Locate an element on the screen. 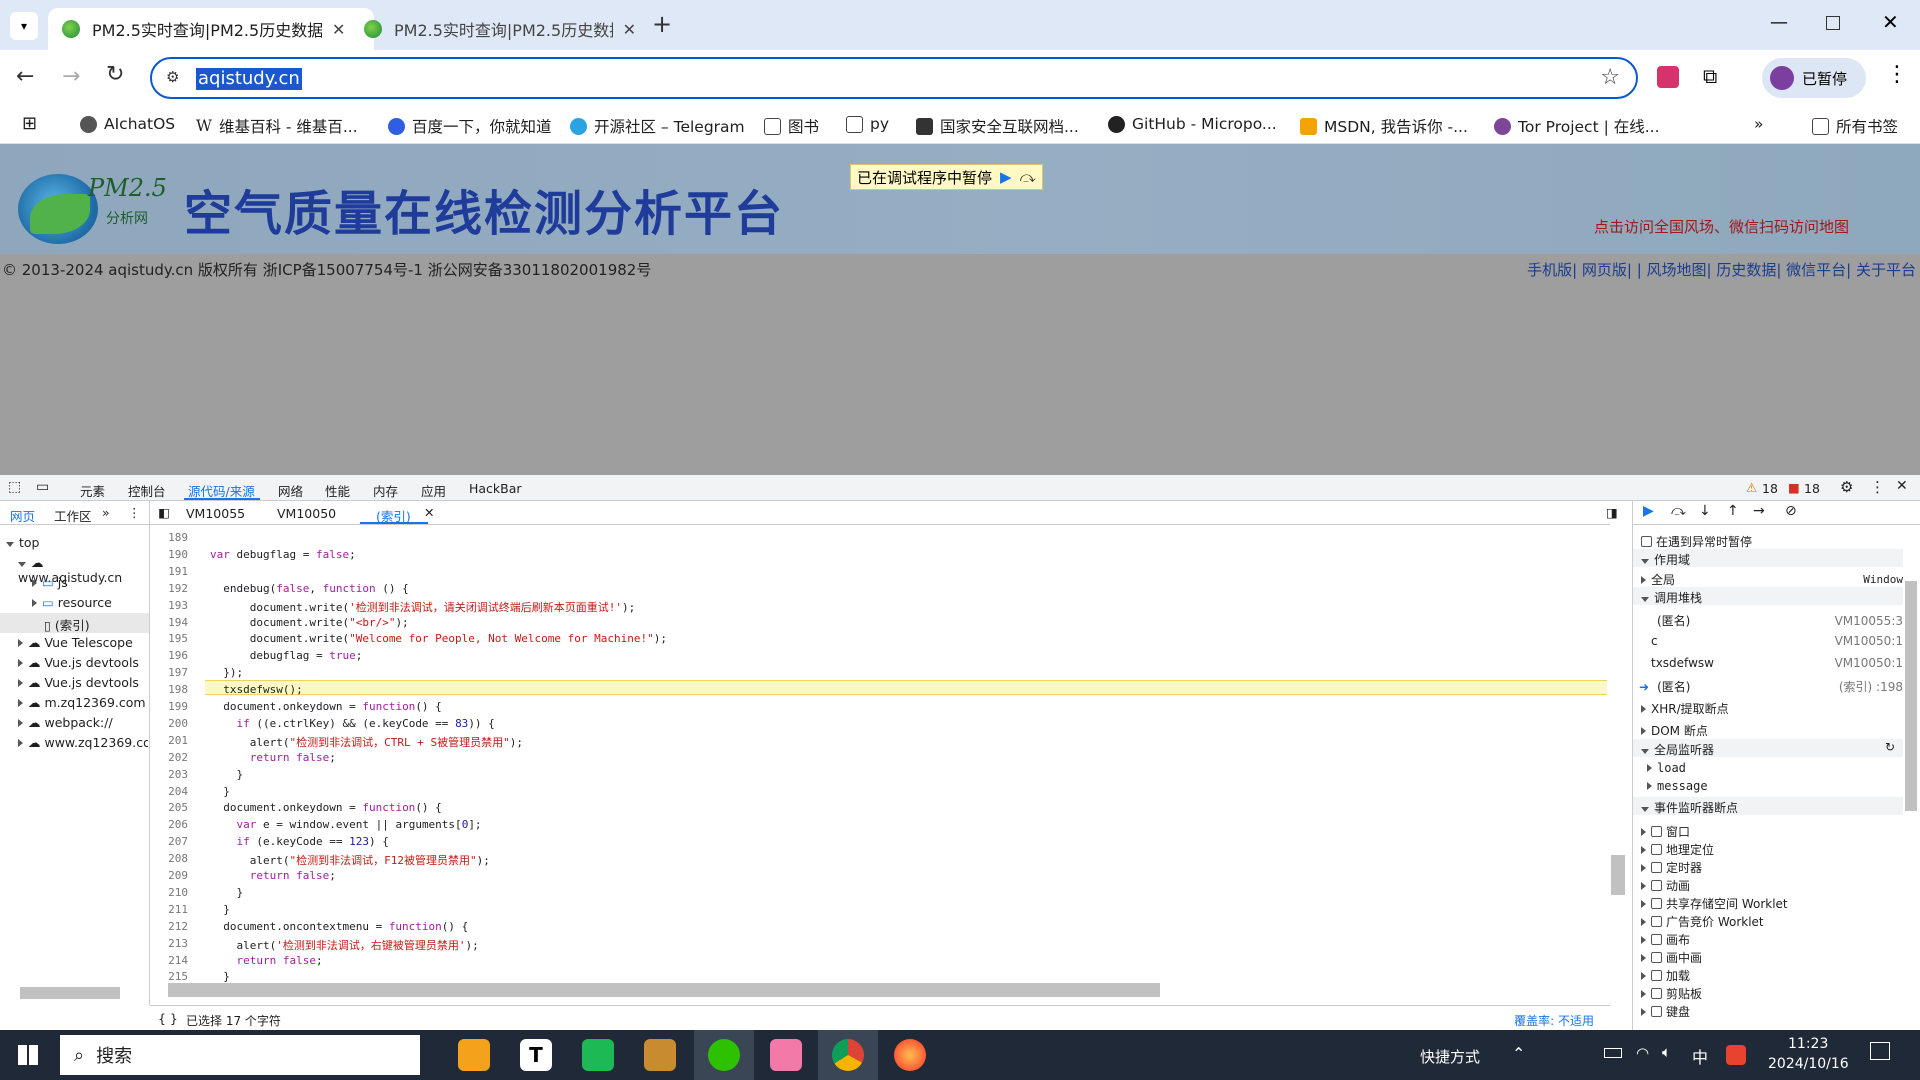  sogou-icon is located at coordinates (1736, 1055).